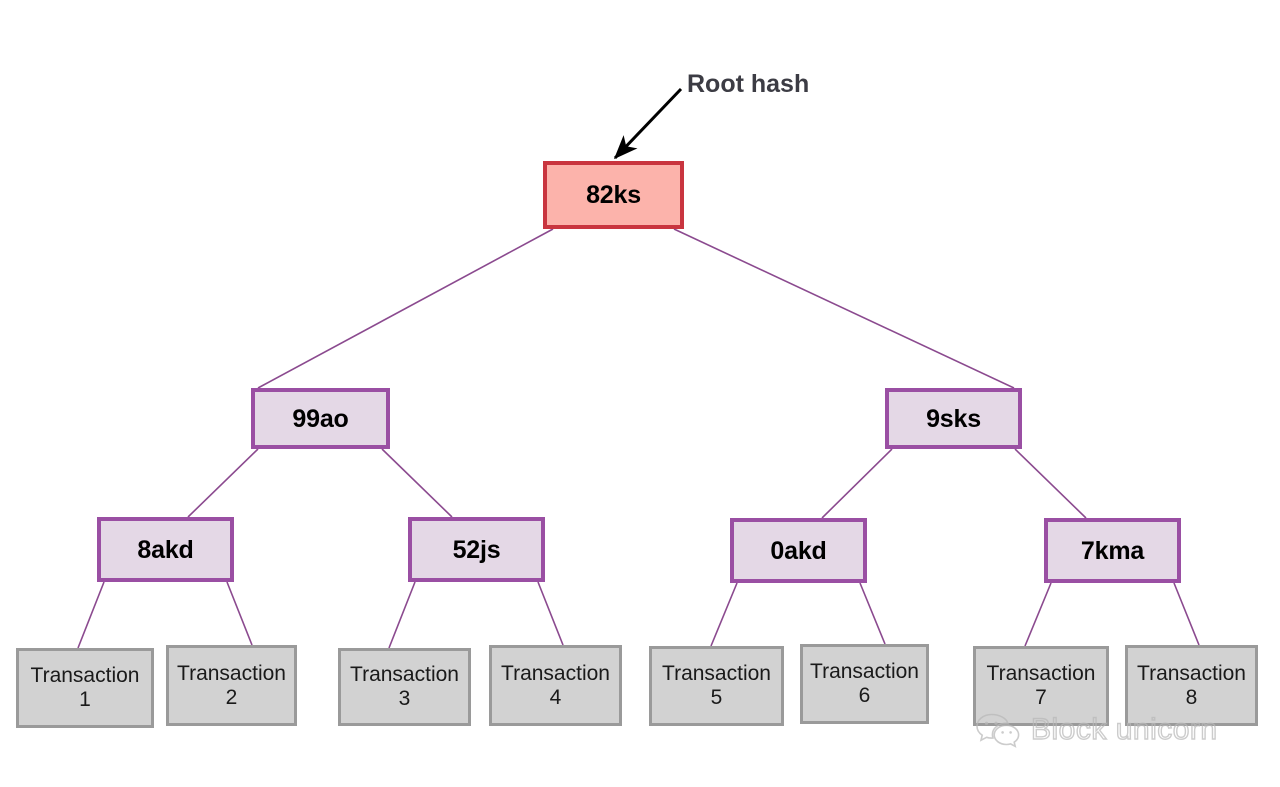 This screenshot has width=1280, height=787. I want to click on transaction-node-3: Transaction 3, so click(404, 687).